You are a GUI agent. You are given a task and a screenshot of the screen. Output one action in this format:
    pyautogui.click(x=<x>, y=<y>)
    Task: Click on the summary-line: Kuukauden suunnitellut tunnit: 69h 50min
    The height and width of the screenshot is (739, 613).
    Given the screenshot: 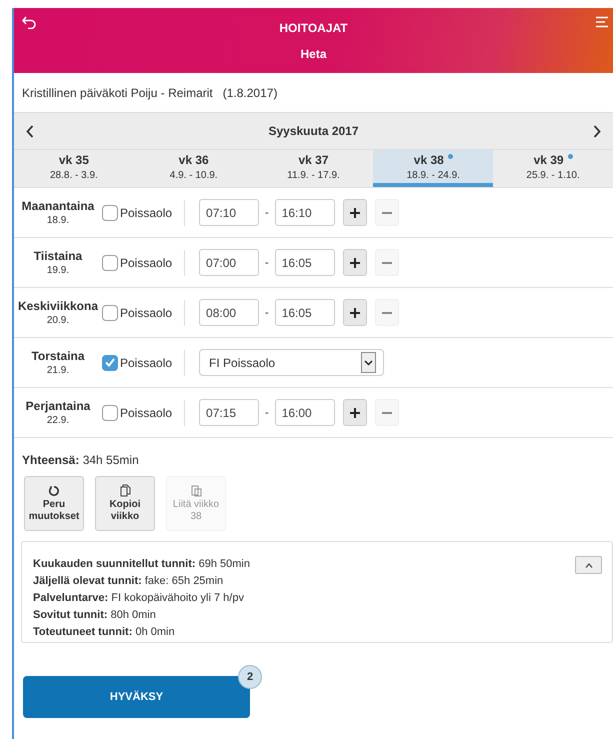 What is the action you would take?
    pyautogui.click(x=141, y=564)
    